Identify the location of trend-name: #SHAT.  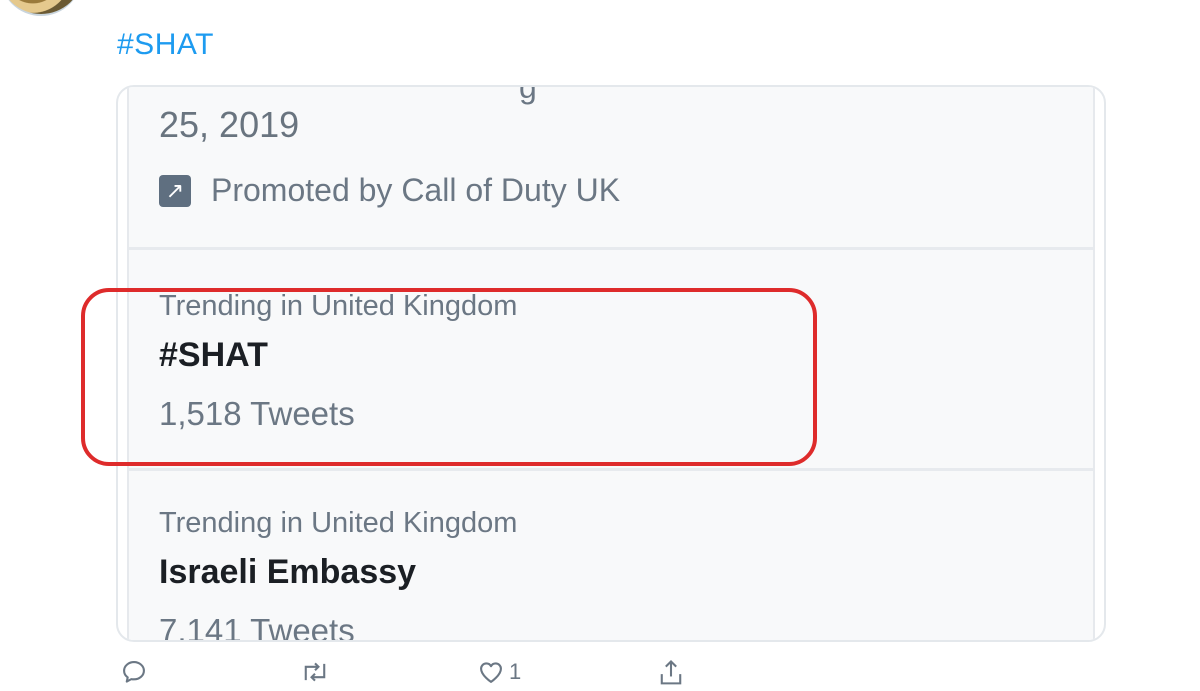
(338, 355).